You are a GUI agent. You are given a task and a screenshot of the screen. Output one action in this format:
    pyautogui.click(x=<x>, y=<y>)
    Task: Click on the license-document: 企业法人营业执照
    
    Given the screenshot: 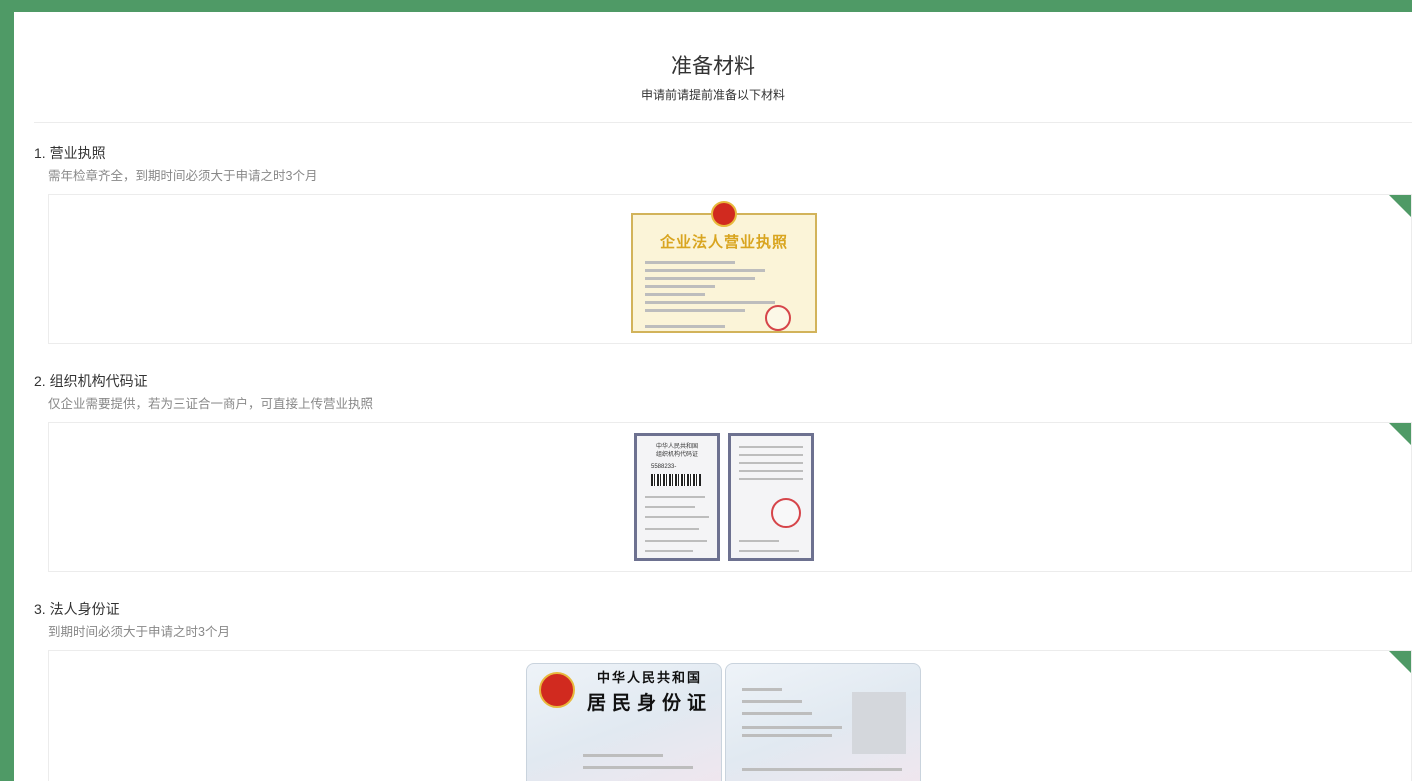 What is the action you would take?
    pyautogui.click(x=724, y=273)
    